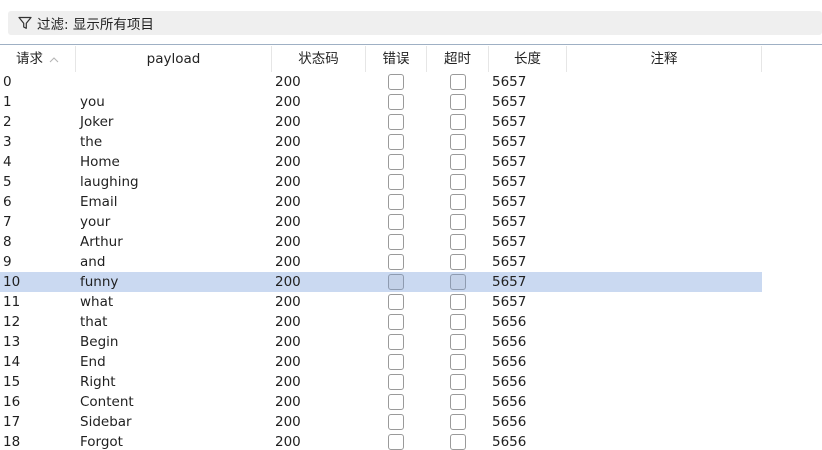 Image resolution: width=822 pixels, height=450 pixels. What do you see at coordinates (381, 322) in the screenshot?
I see `table-row: 12 that 200 5656` at bounding box center [381, 322].